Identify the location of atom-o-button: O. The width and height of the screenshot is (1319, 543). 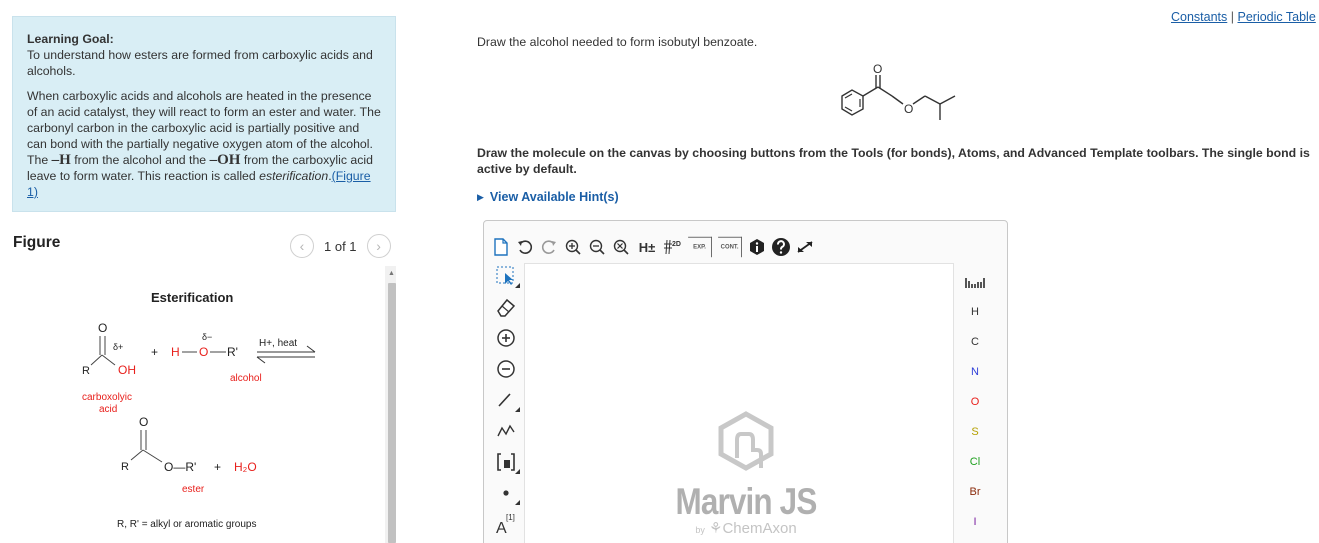
(975, 402).